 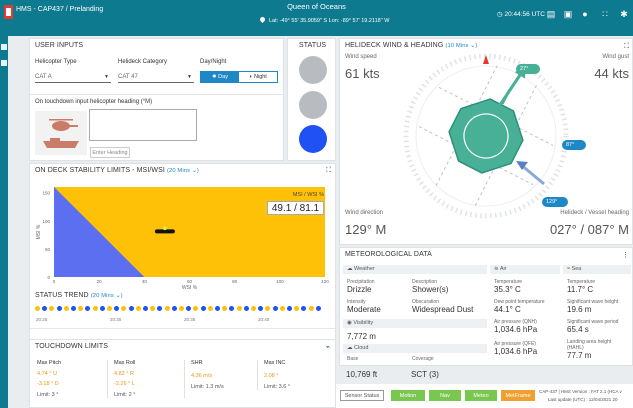 I want to click on motion-sensor-pill: Motion, so click(x=408, y=395).